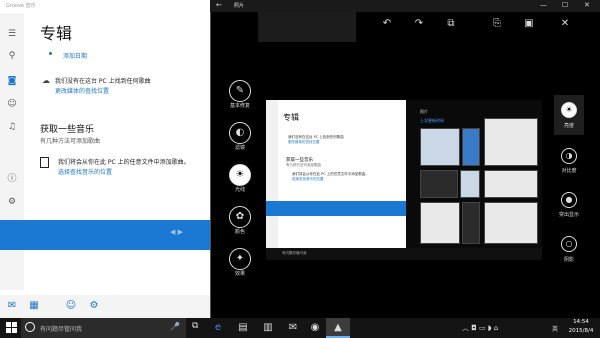 The height and width of the screenshot is (338, 600). What do you see at coordinates (268, 328) in the screenshot?
I see `store-icon: ▥` at bounding box center [268, 328].